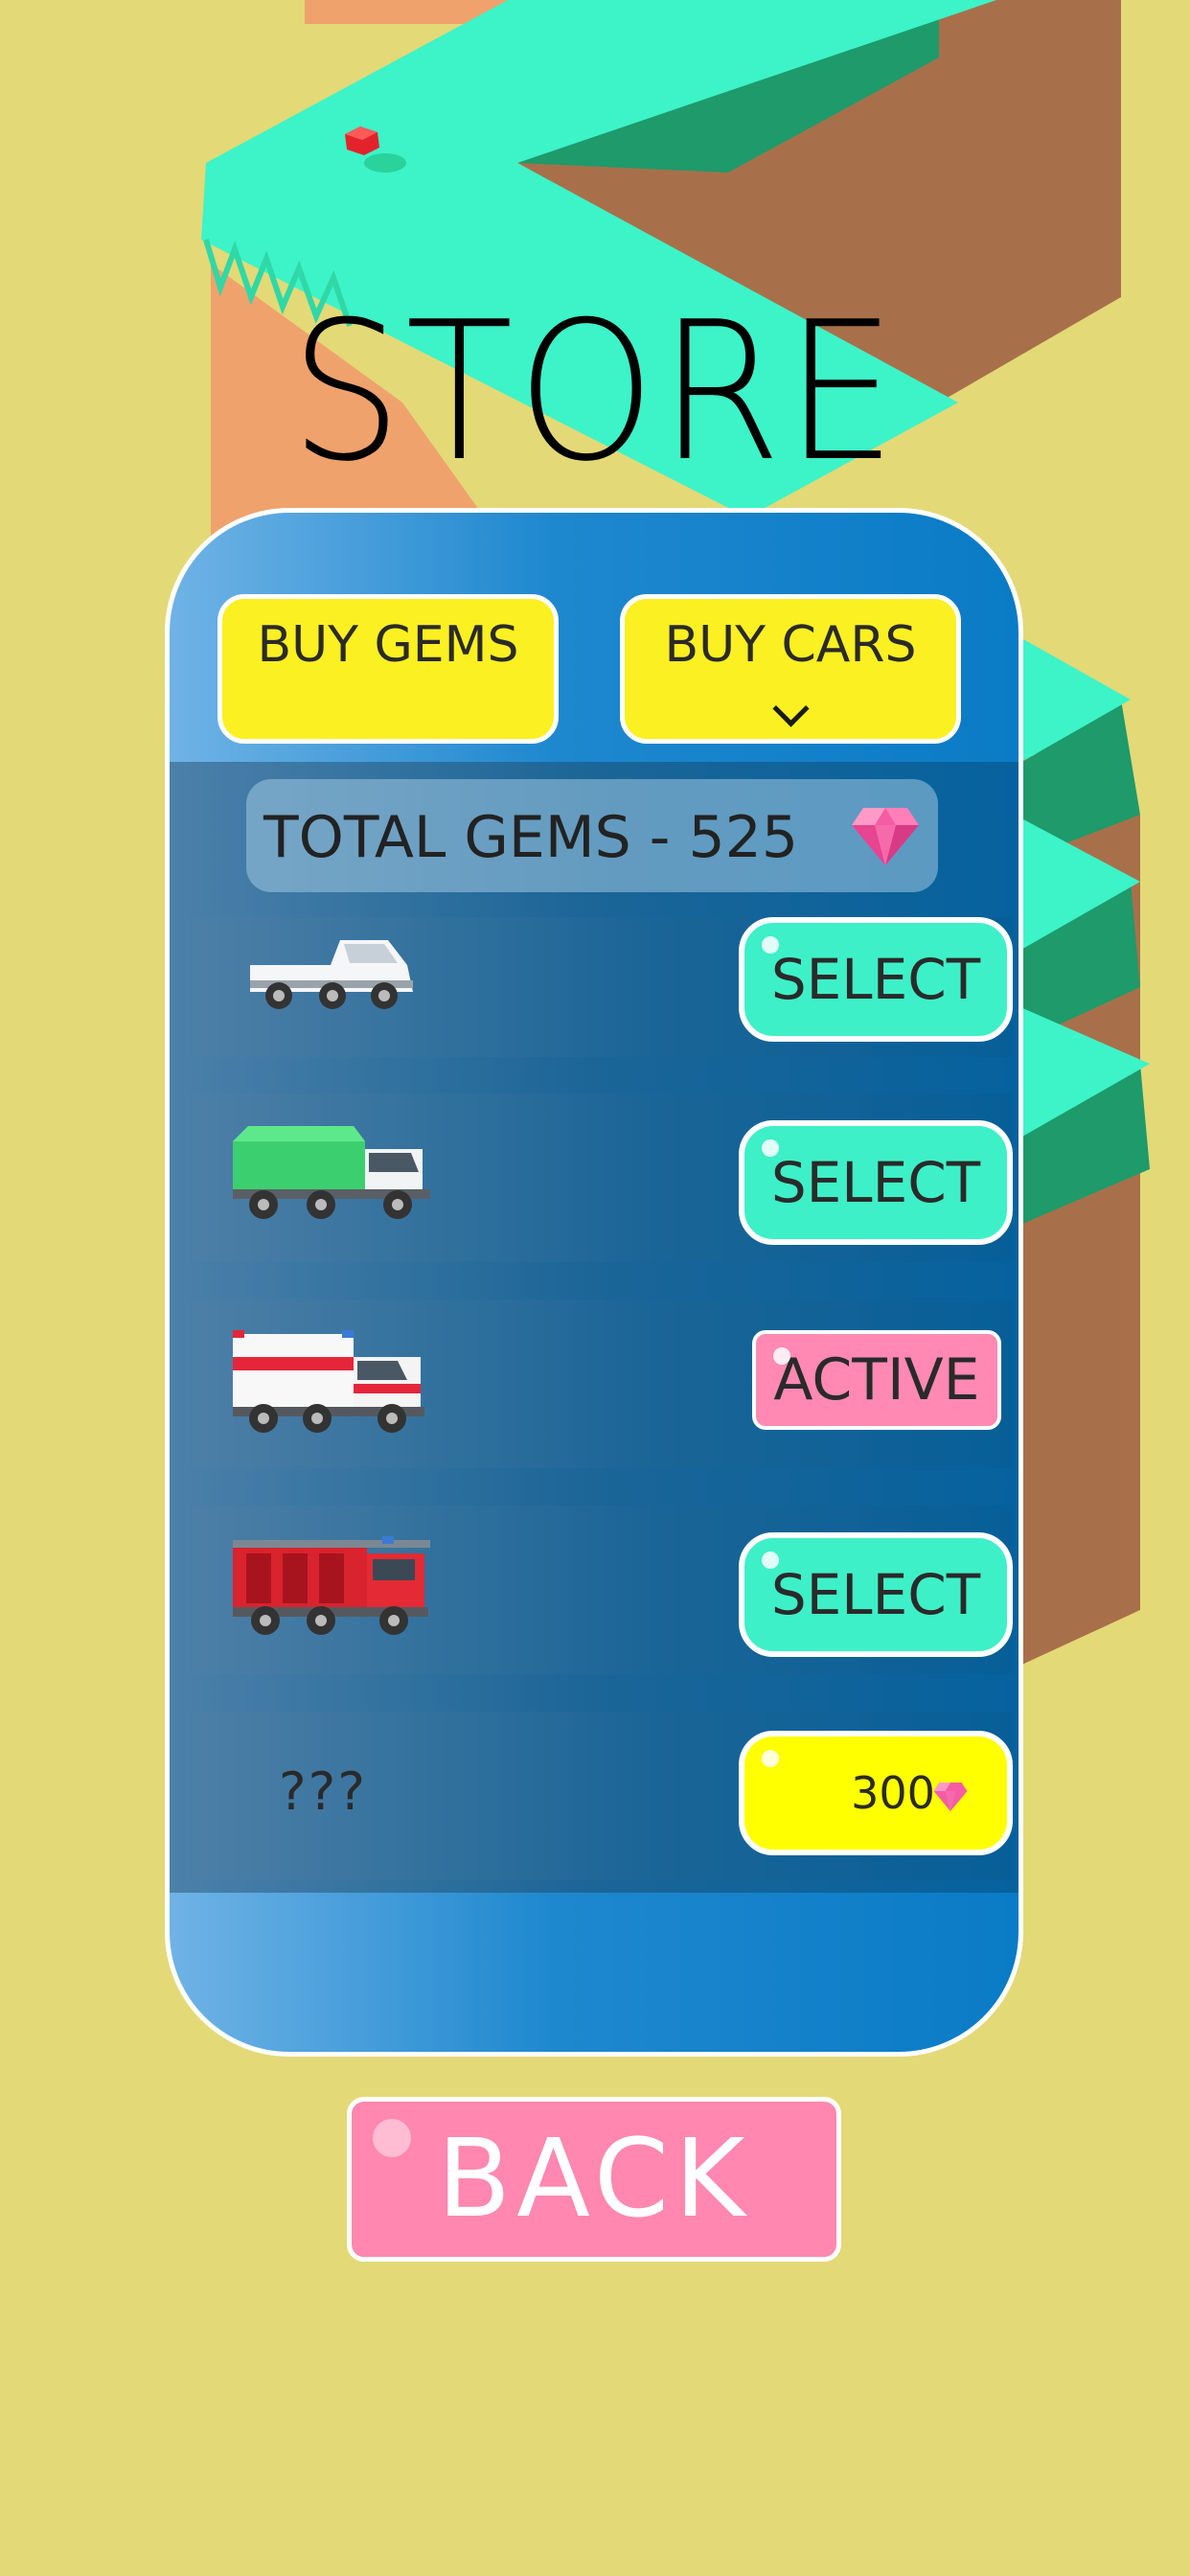  I want to click on buy-car-button: 300, so click(876, 1793).